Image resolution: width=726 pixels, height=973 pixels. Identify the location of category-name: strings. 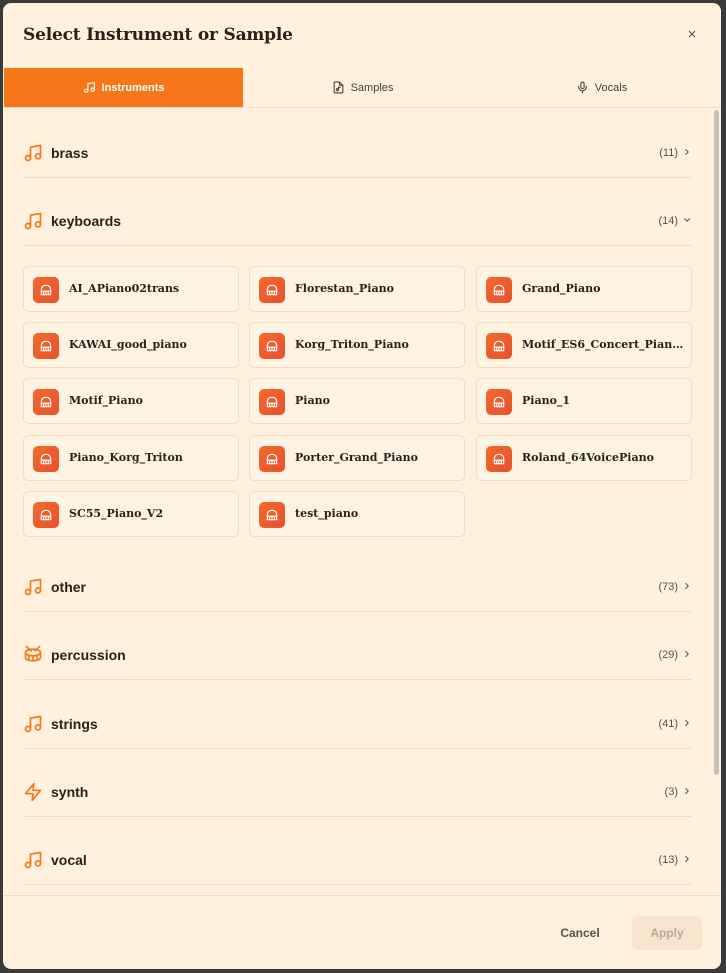
(74, 724).